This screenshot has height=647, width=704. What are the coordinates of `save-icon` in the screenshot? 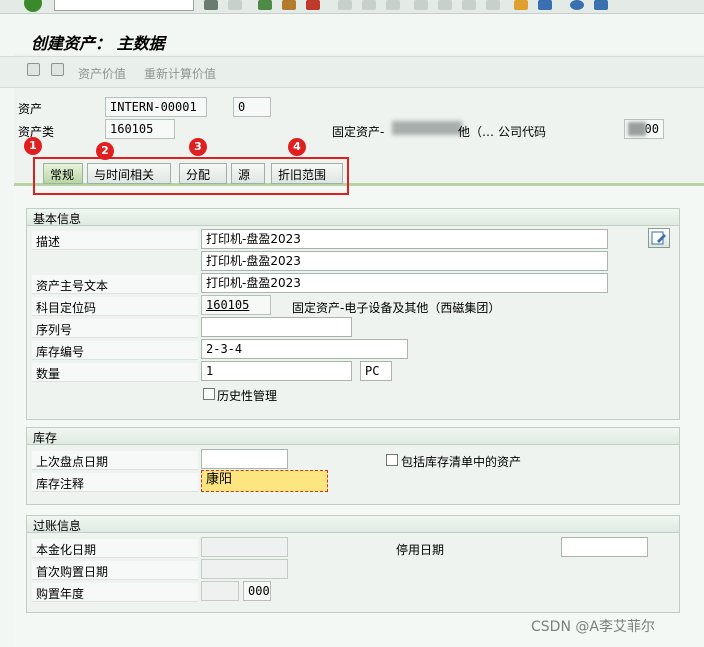 It's located at (235, 5).